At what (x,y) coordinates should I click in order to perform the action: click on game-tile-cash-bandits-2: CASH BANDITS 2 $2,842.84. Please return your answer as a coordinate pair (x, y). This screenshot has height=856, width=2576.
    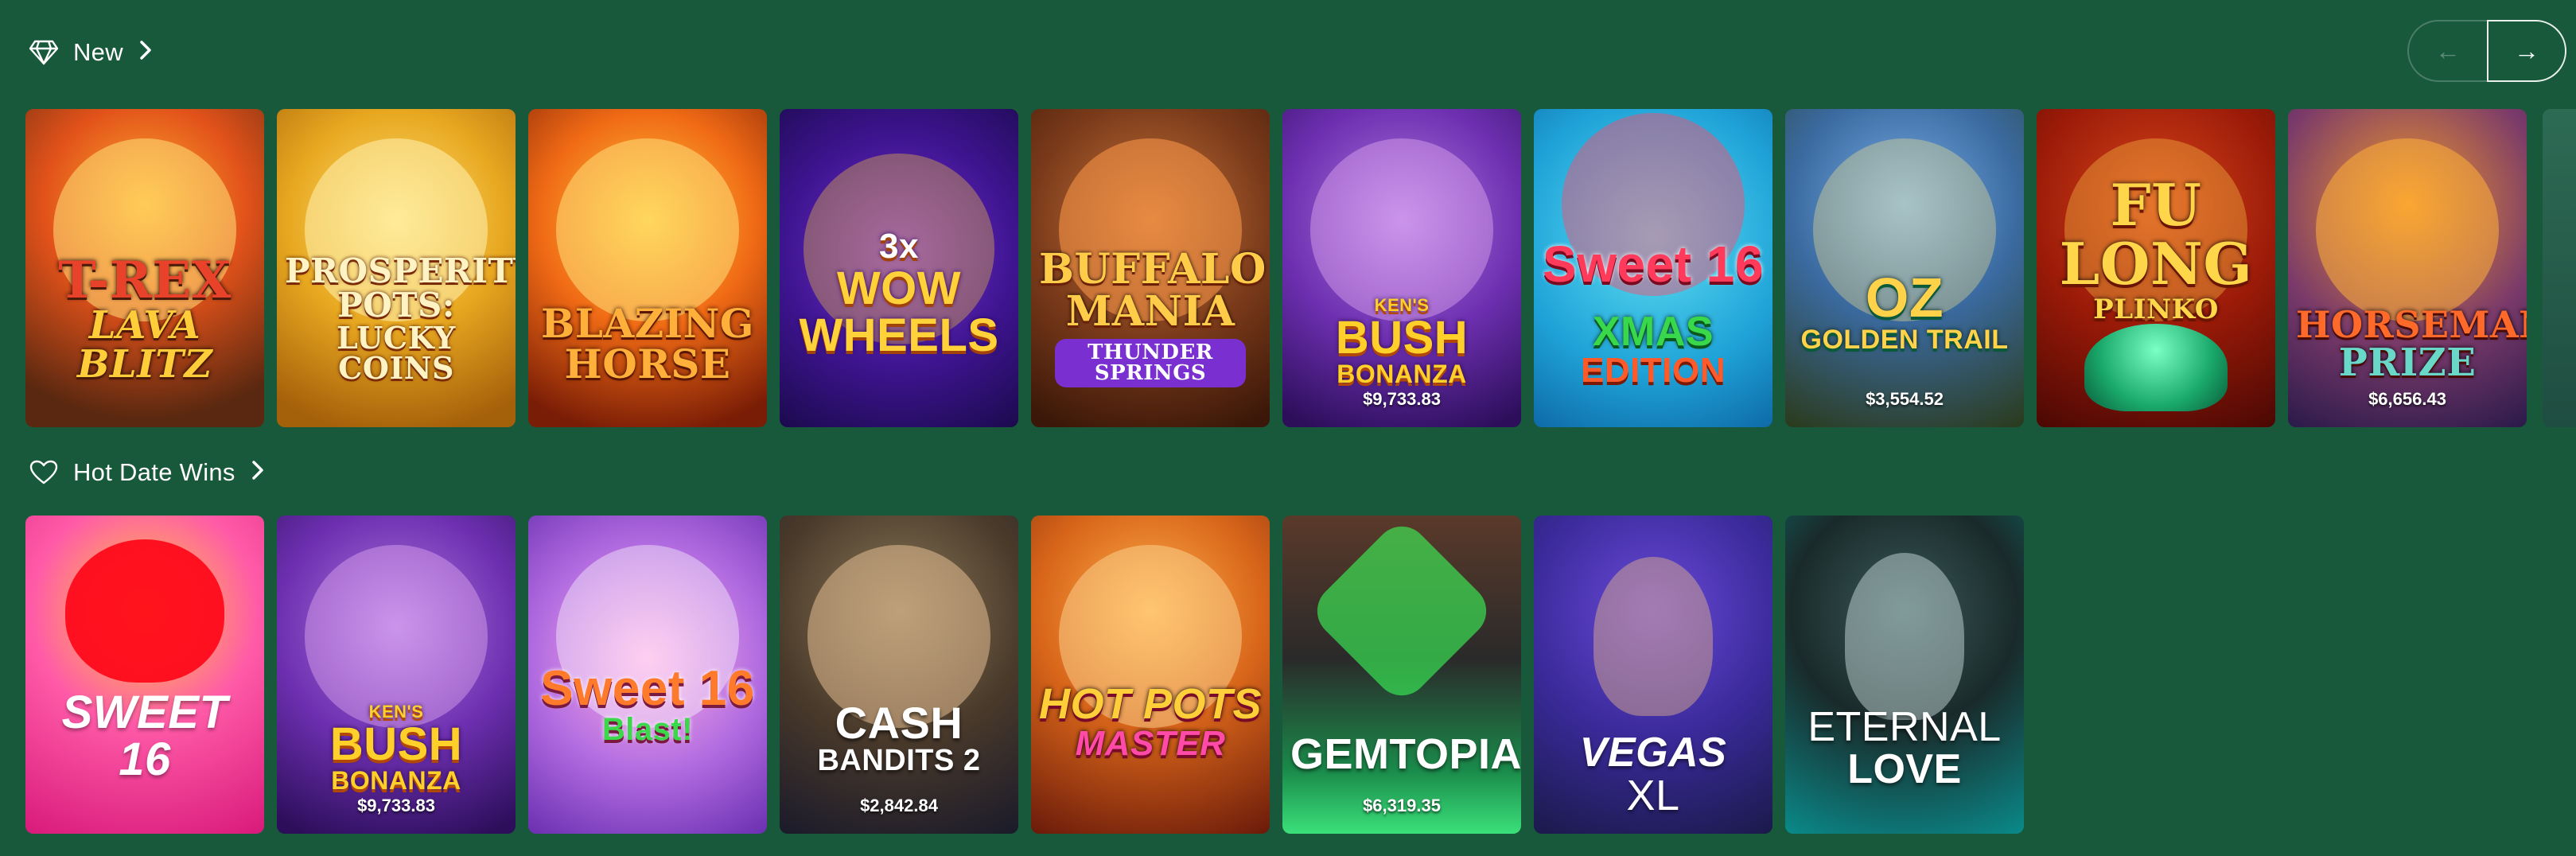
    Looking at the image, I should click on (899, 675).